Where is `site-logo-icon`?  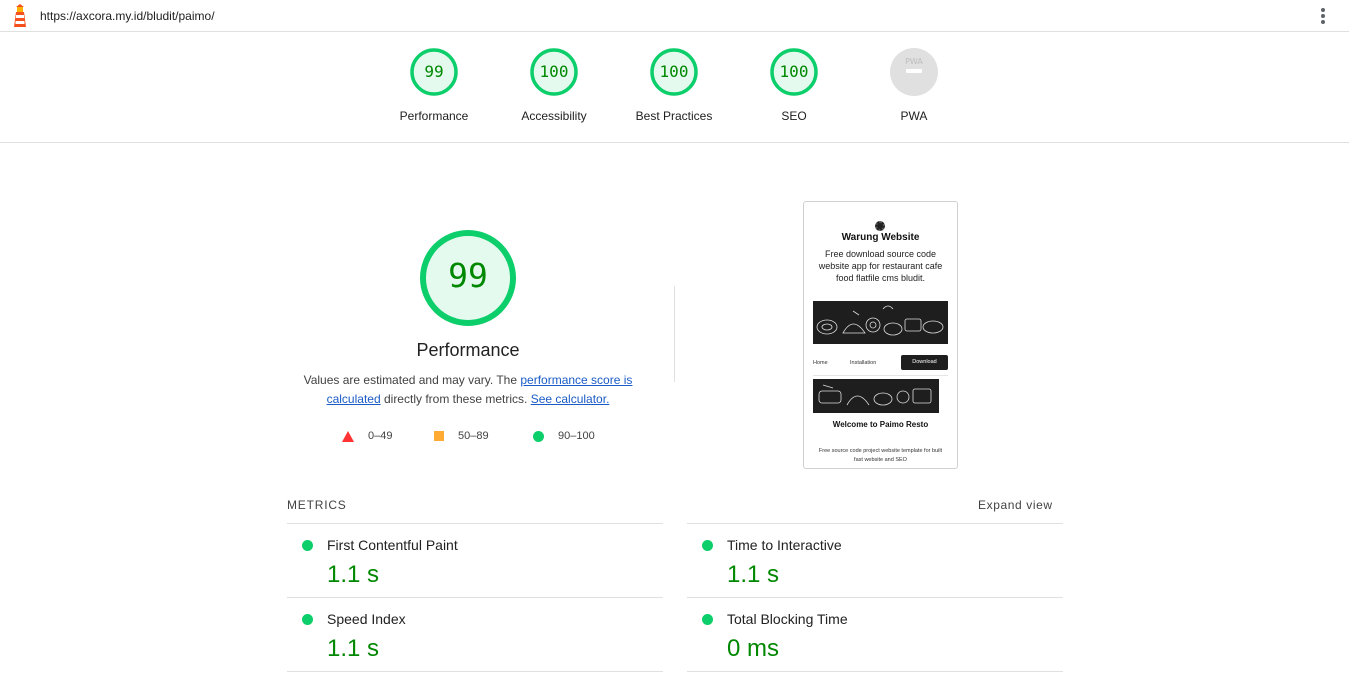
site-logo-icon is located at coordinates (880, 226).